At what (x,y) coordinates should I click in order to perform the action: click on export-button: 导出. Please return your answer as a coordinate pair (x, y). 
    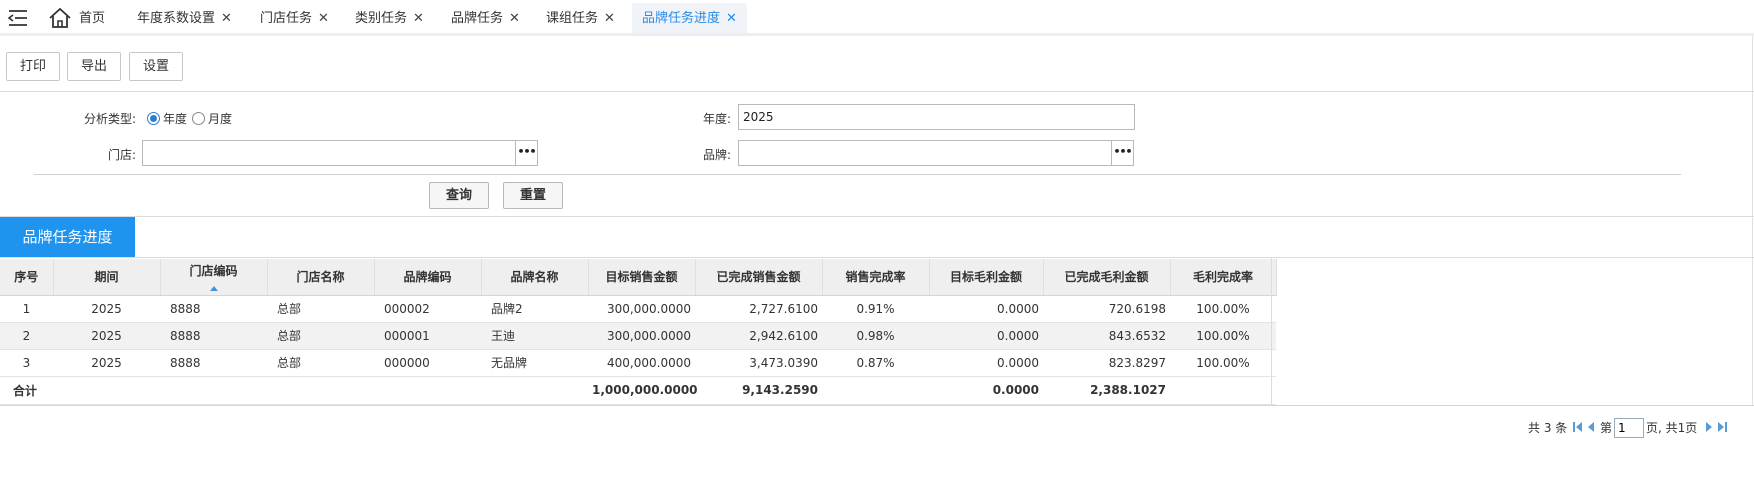
    Looking at the image, I should click on (94, 66).